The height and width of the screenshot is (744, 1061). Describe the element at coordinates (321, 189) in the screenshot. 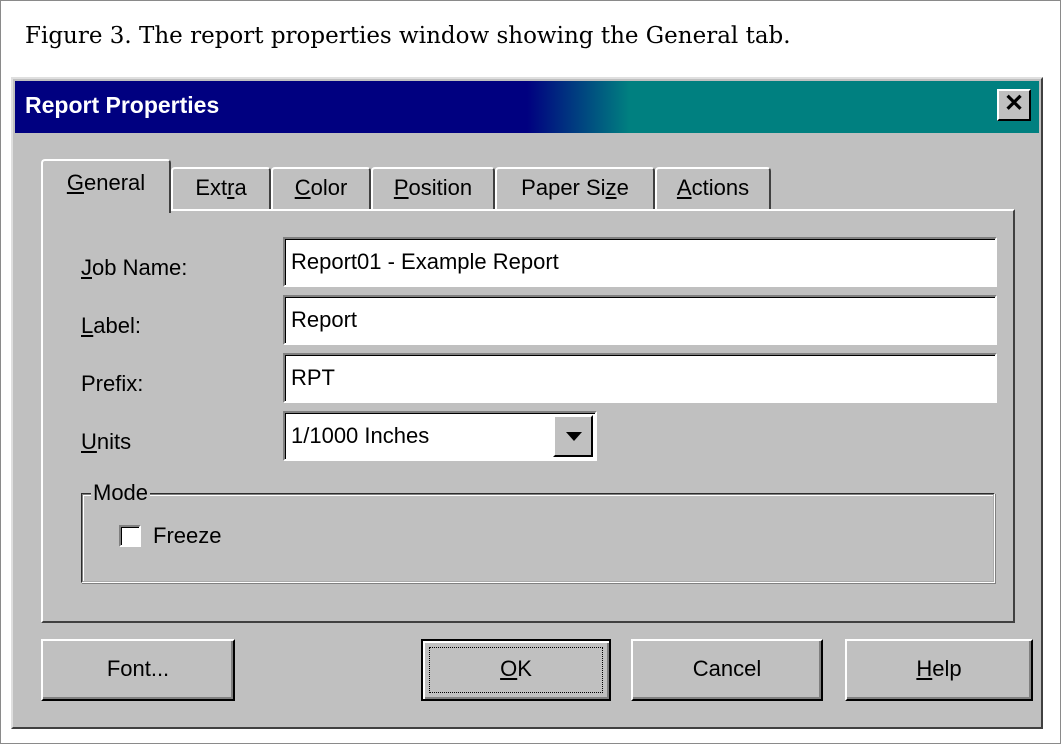

I see `tab-color: Color` at that location.